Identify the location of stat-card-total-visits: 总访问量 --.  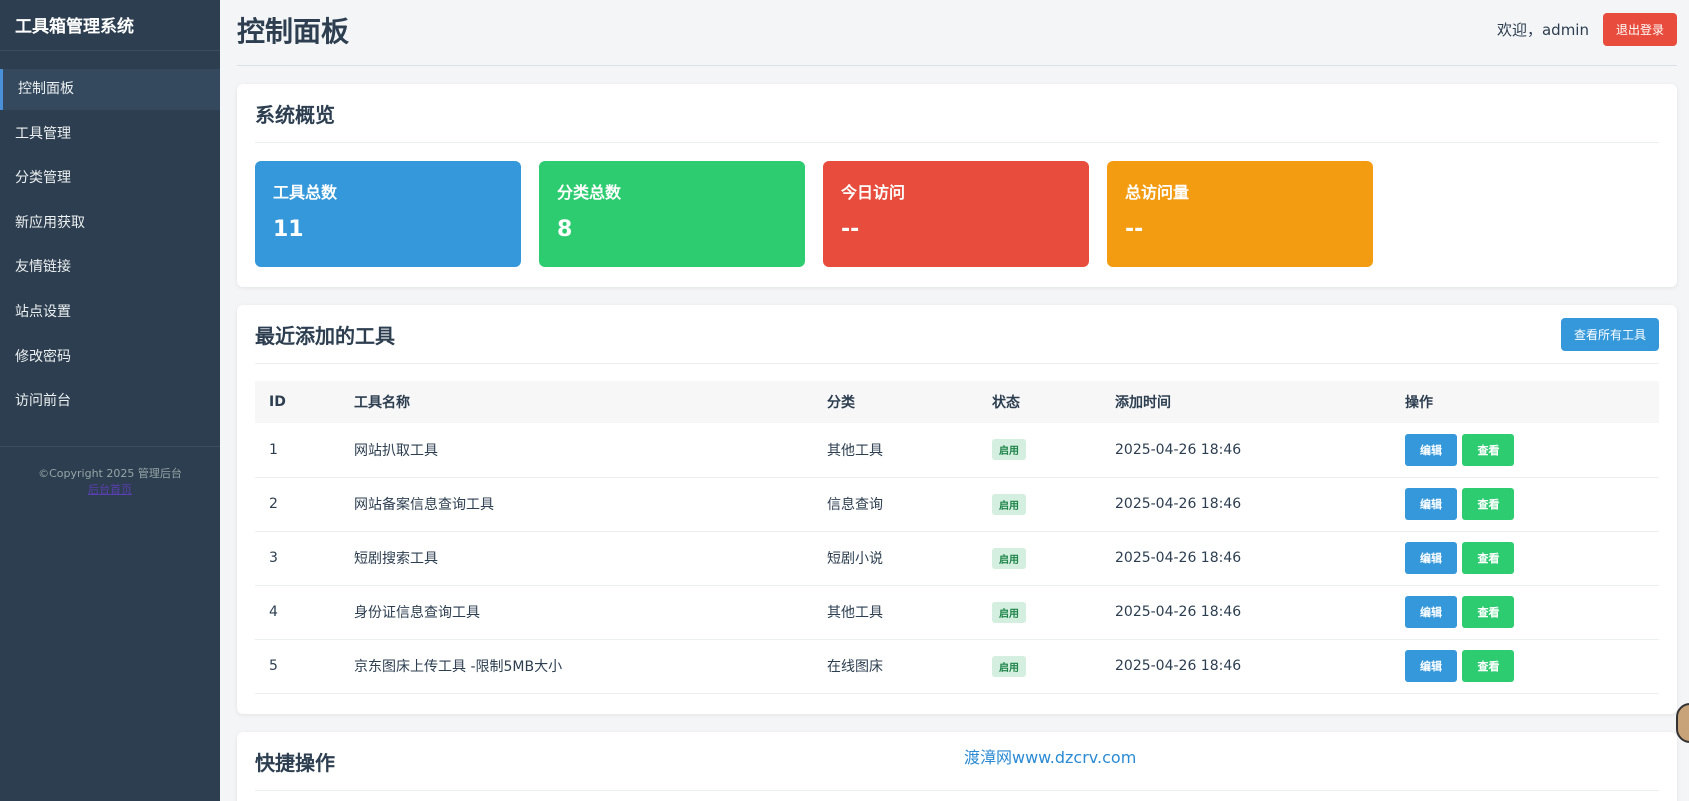
(1240, 214).